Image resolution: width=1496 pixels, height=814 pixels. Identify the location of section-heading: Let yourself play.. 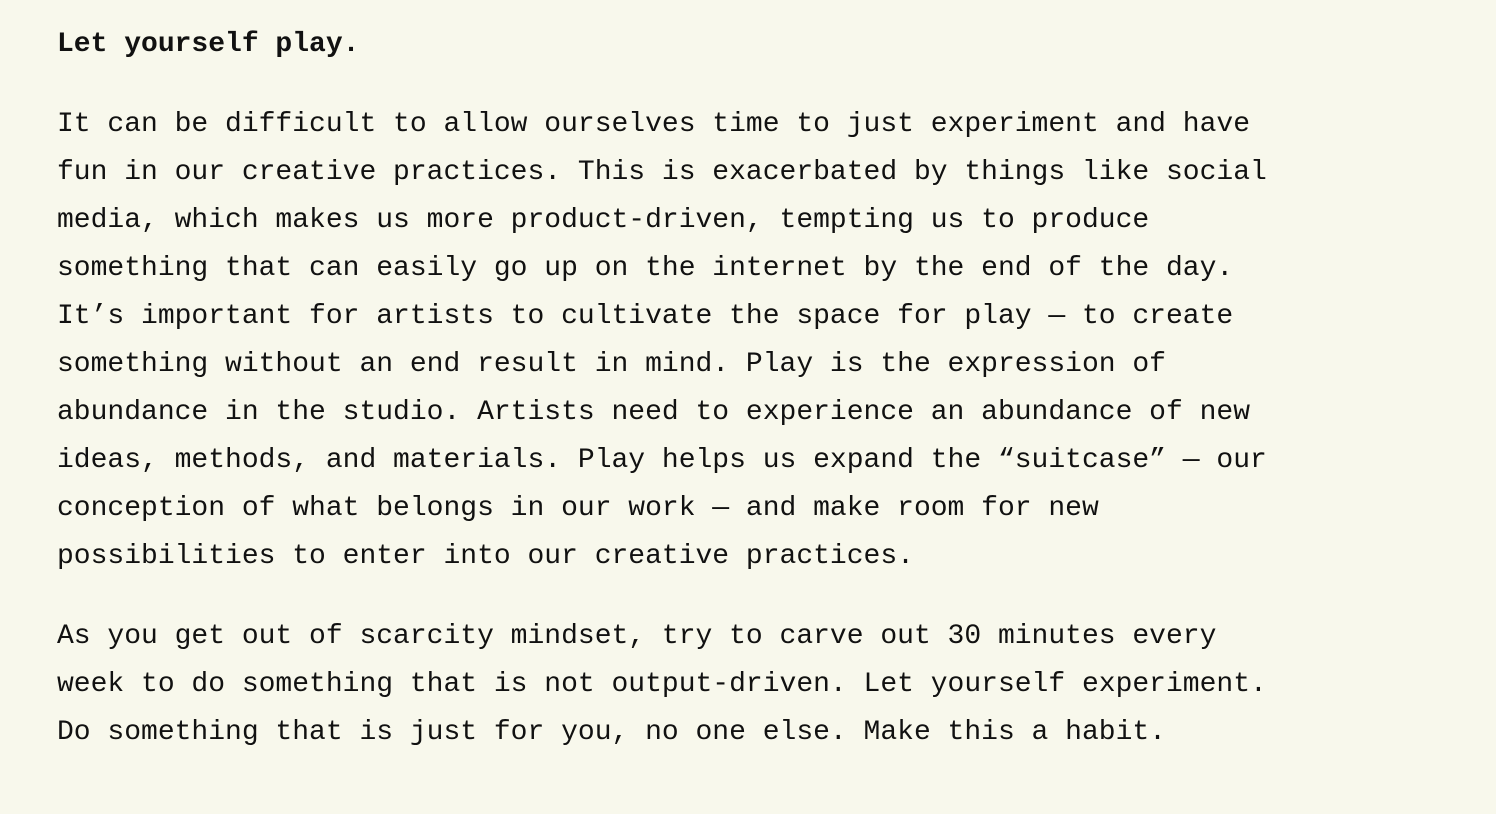
(208, 44).